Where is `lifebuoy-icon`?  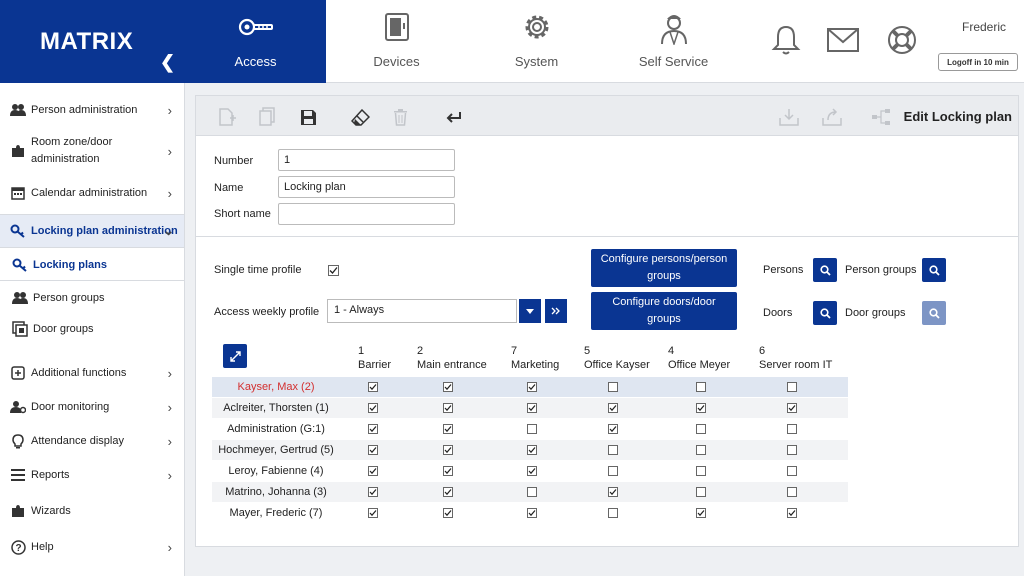 lifebuoy-icon is located at coordinates (902, 40).